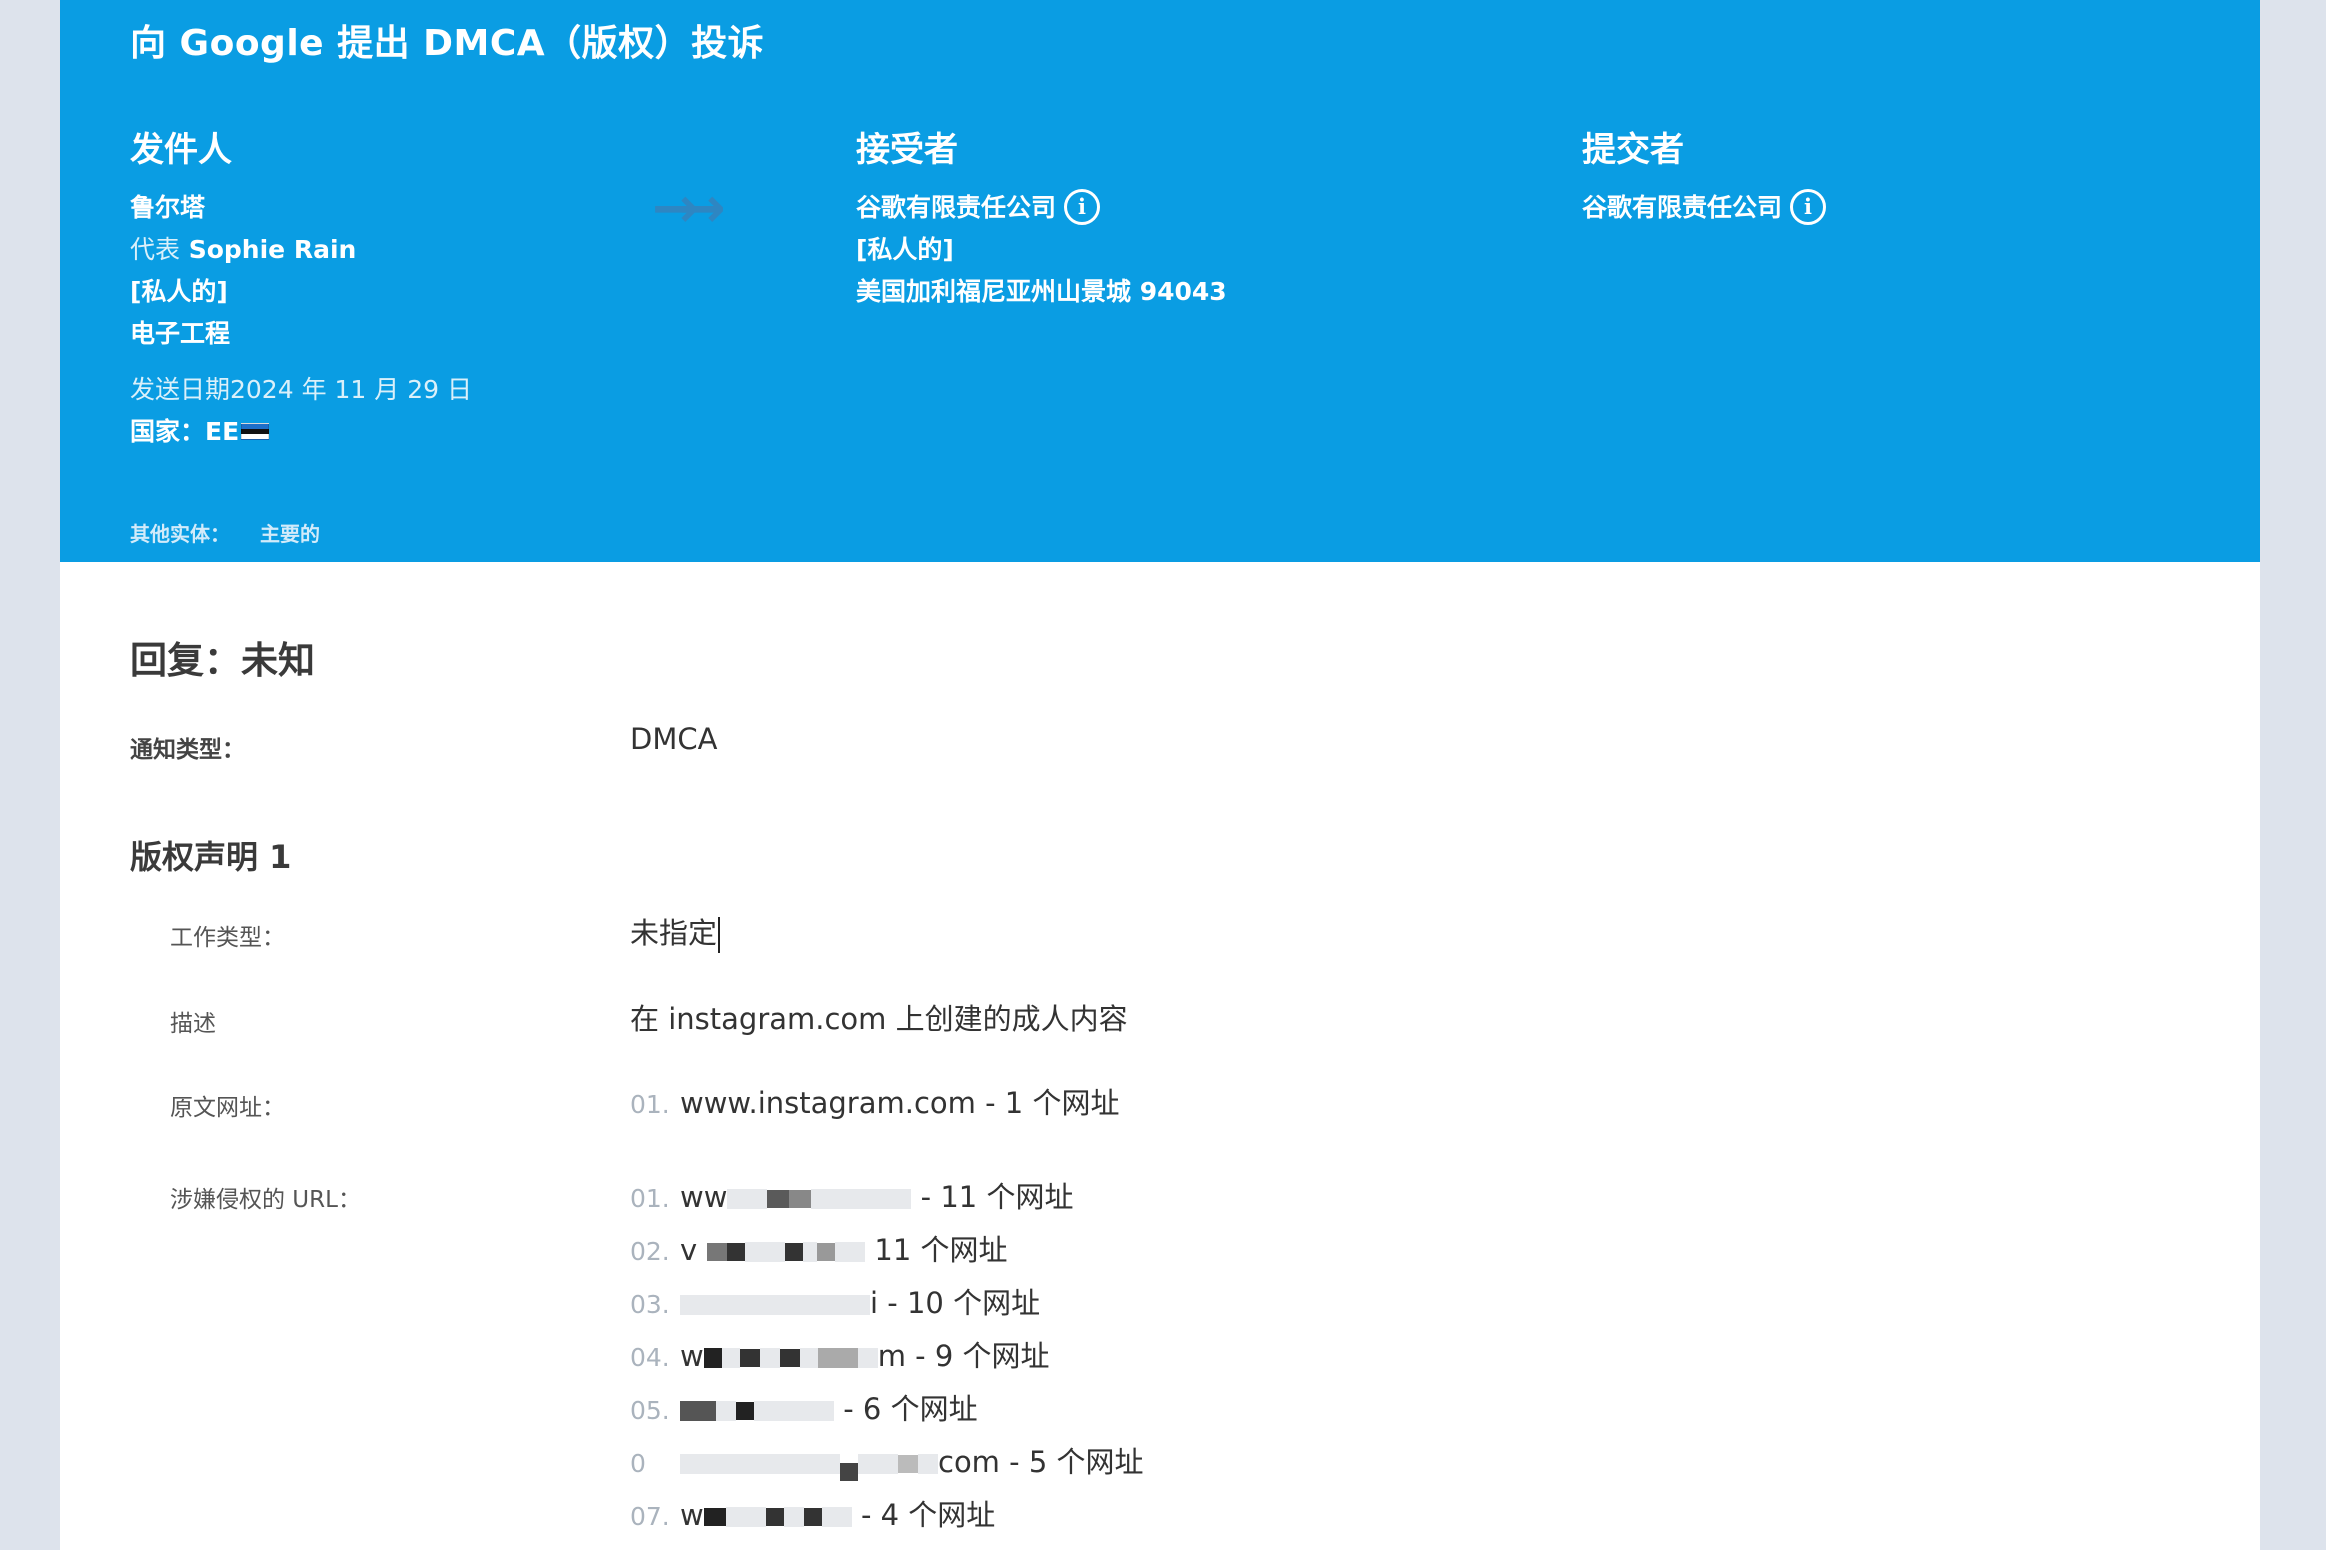  What do you see at coordinates (273, 249) in the screenshot?
I see `principal-name: Sophie Rain` at bounding box center [273, 249].